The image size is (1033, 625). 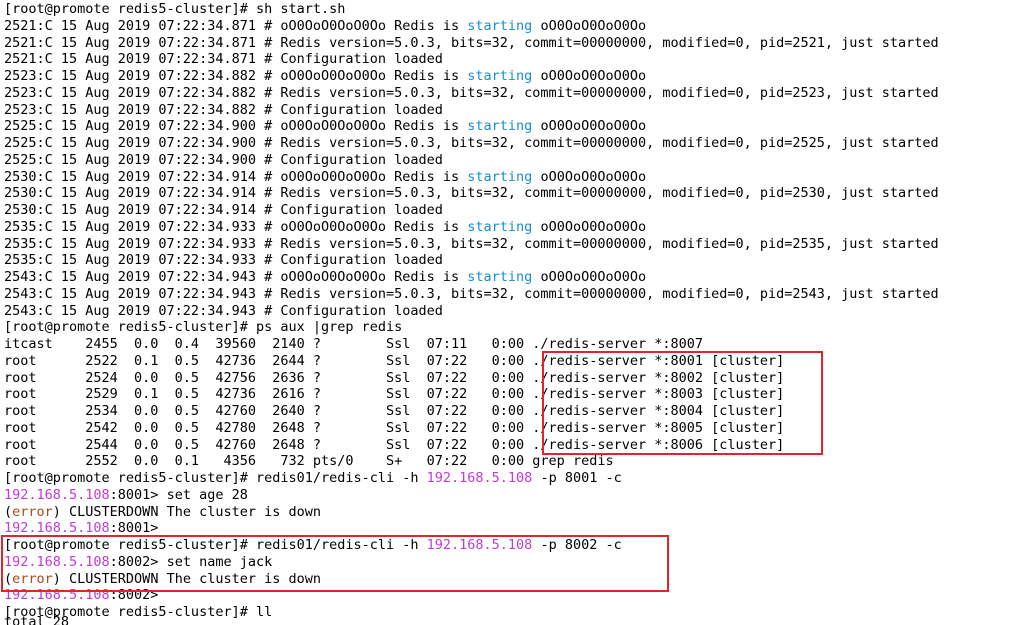 What do you see at coordinates (134, 528) in the screenshot?
I see `line-text: :8001>` at bounding box center [134, 528].